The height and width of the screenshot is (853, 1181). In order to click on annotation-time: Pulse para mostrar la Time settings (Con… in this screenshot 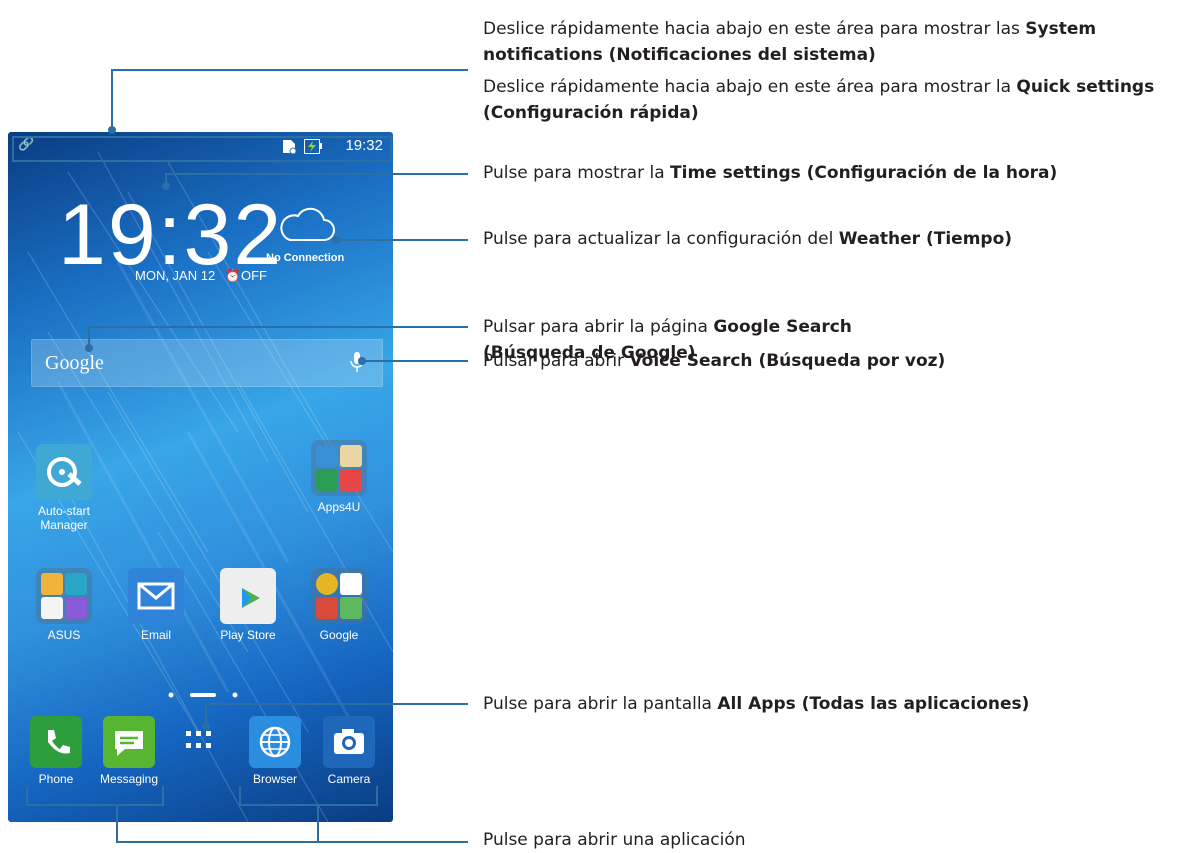, I will do `click(770, 173)`.